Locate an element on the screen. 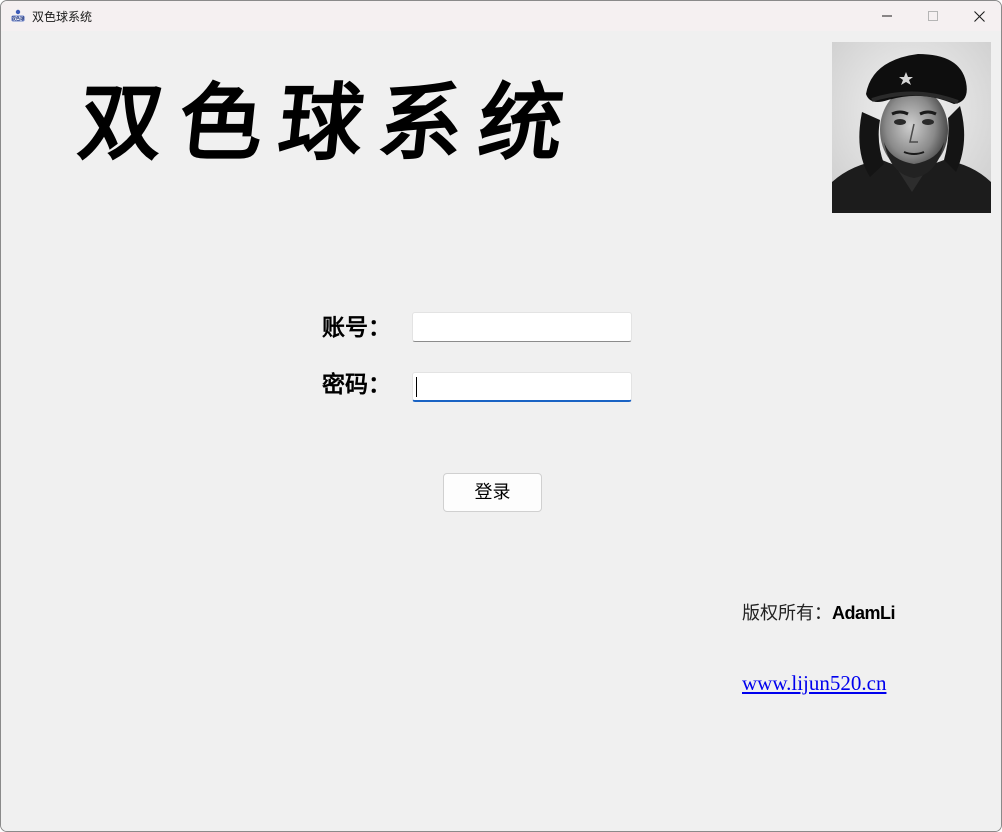 This screenshot has width=1002, height=832. portrait-photo-icon is located at coordinates (911, 127).